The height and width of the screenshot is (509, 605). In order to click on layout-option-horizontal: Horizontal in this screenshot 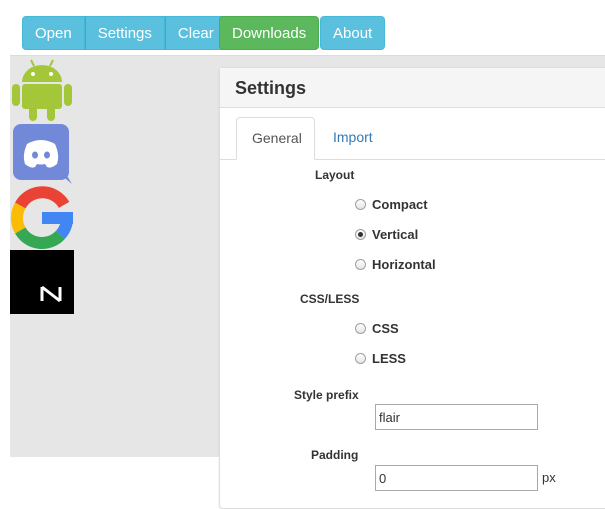, I will do `click(395, 264)`.